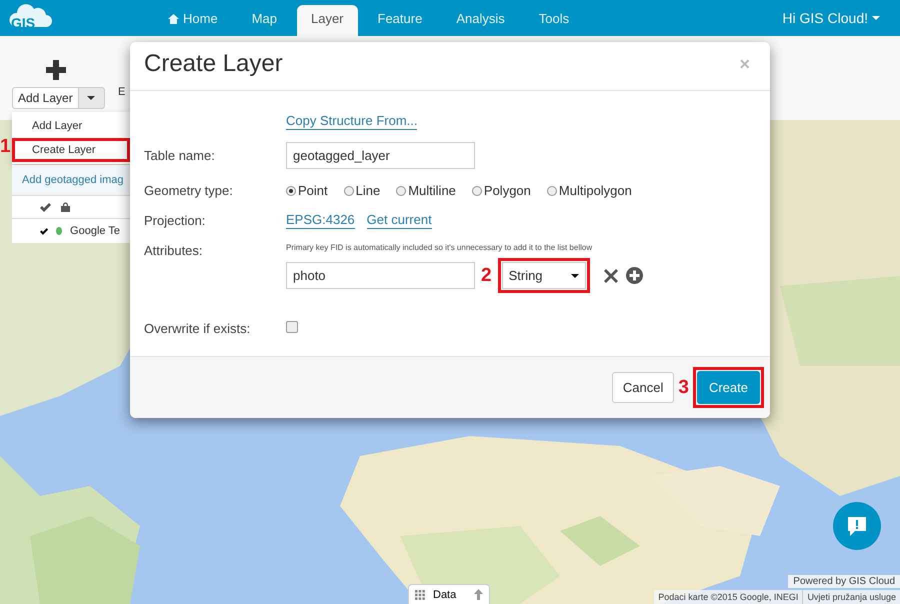 This screenshot has height=604, width=900. I want to click on powered-by-text: Powered by GIS Cloud, so click(844, 581).